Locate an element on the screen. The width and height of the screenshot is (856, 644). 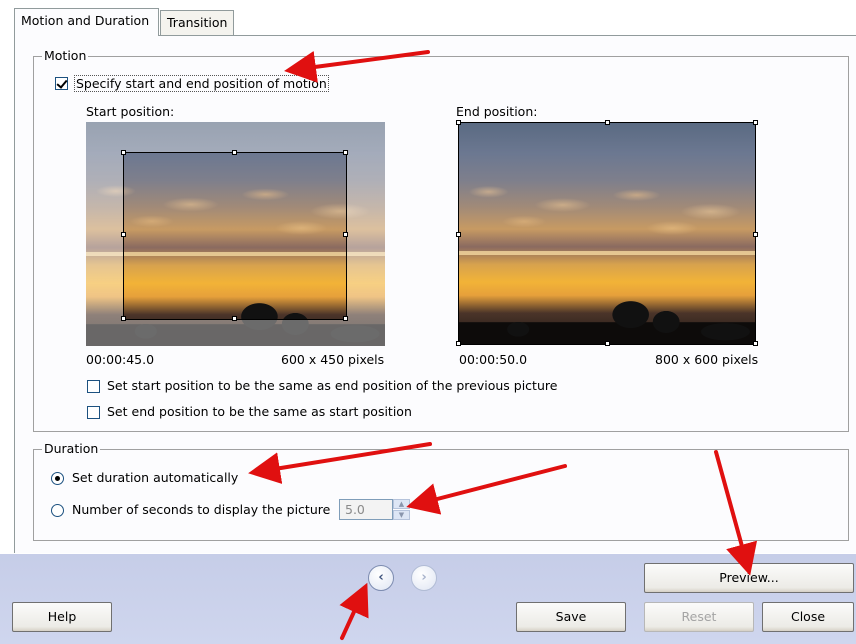
start-time: 00:00:45.0 is located at coordinates (120, 359).